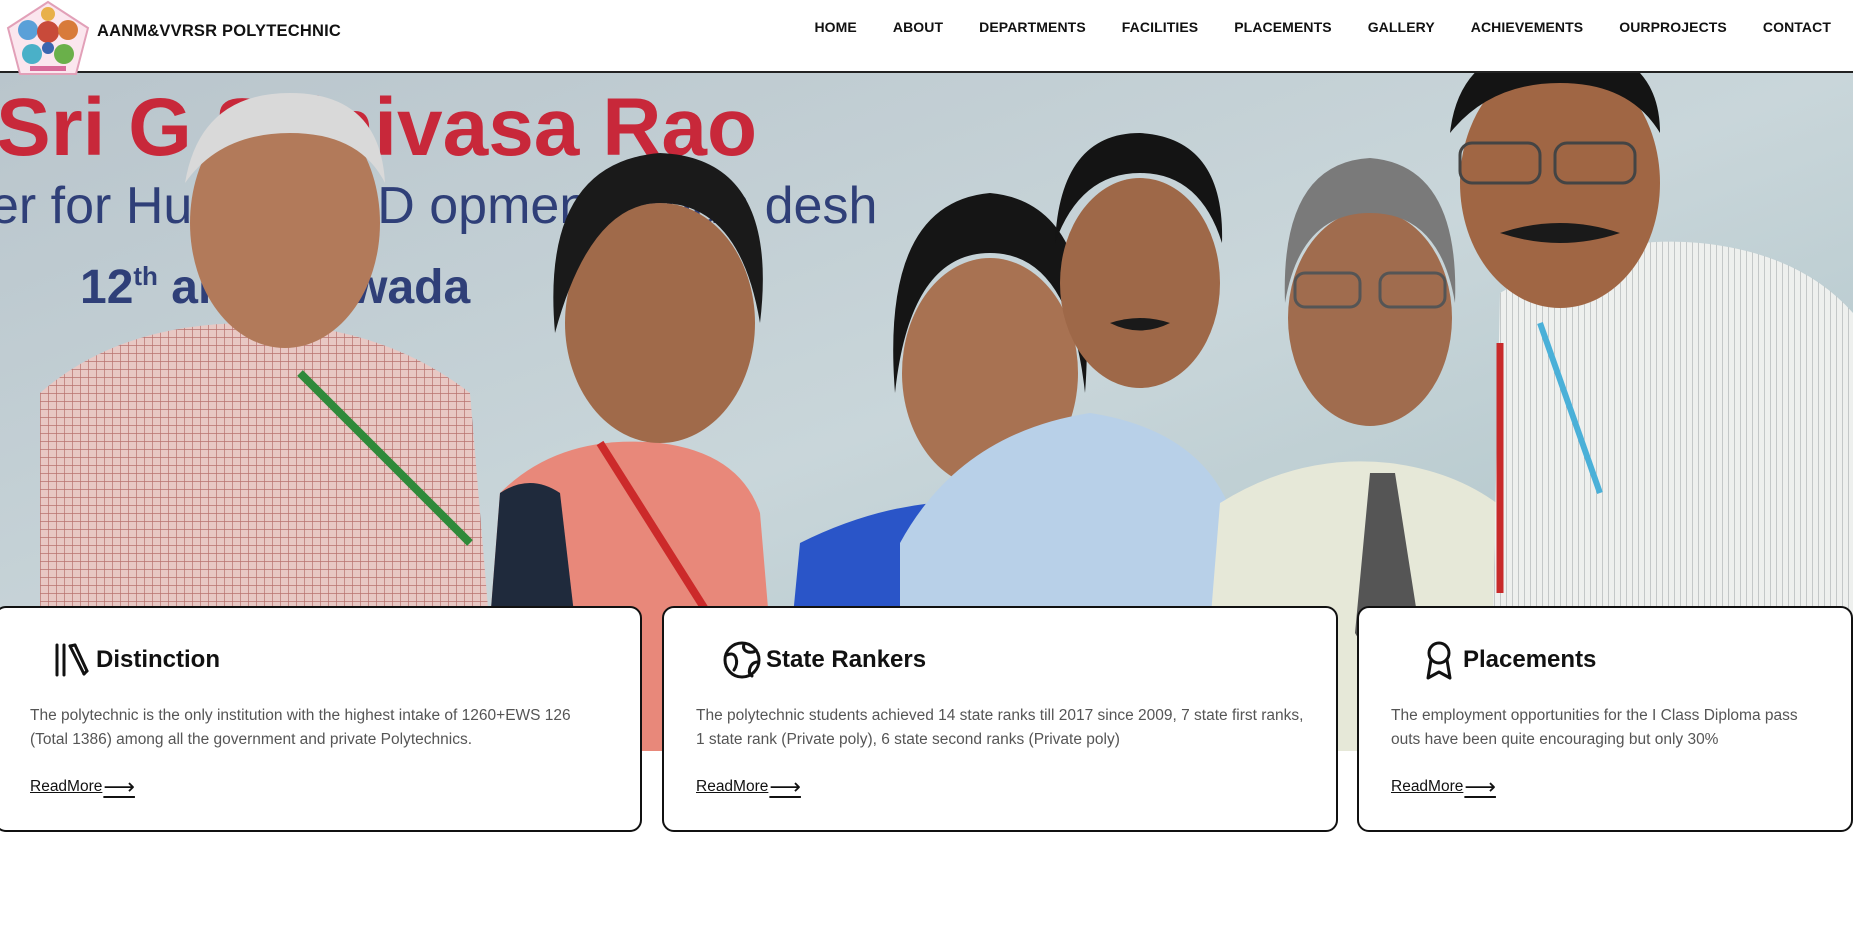 Image resolution: width=1853 pixels, height=948 pixels. I want to click on card-header: Distinction, so click(136, 660).